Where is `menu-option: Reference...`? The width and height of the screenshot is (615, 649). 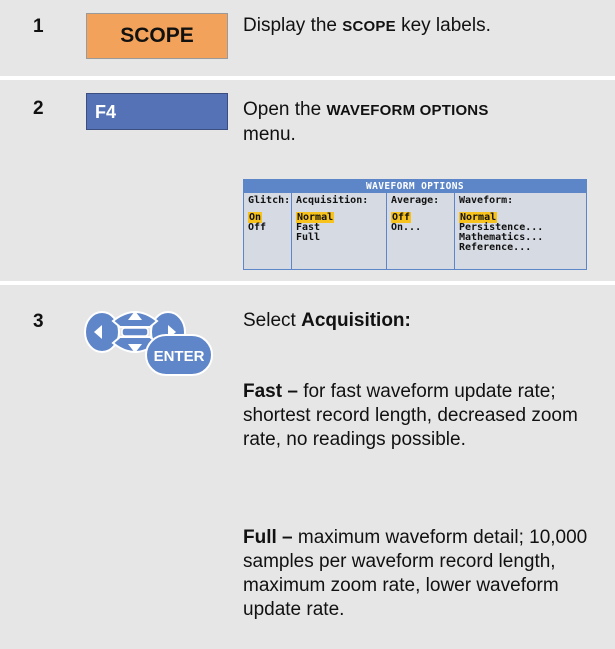 menu-option: Reference... is located at coordinates (520, 248).